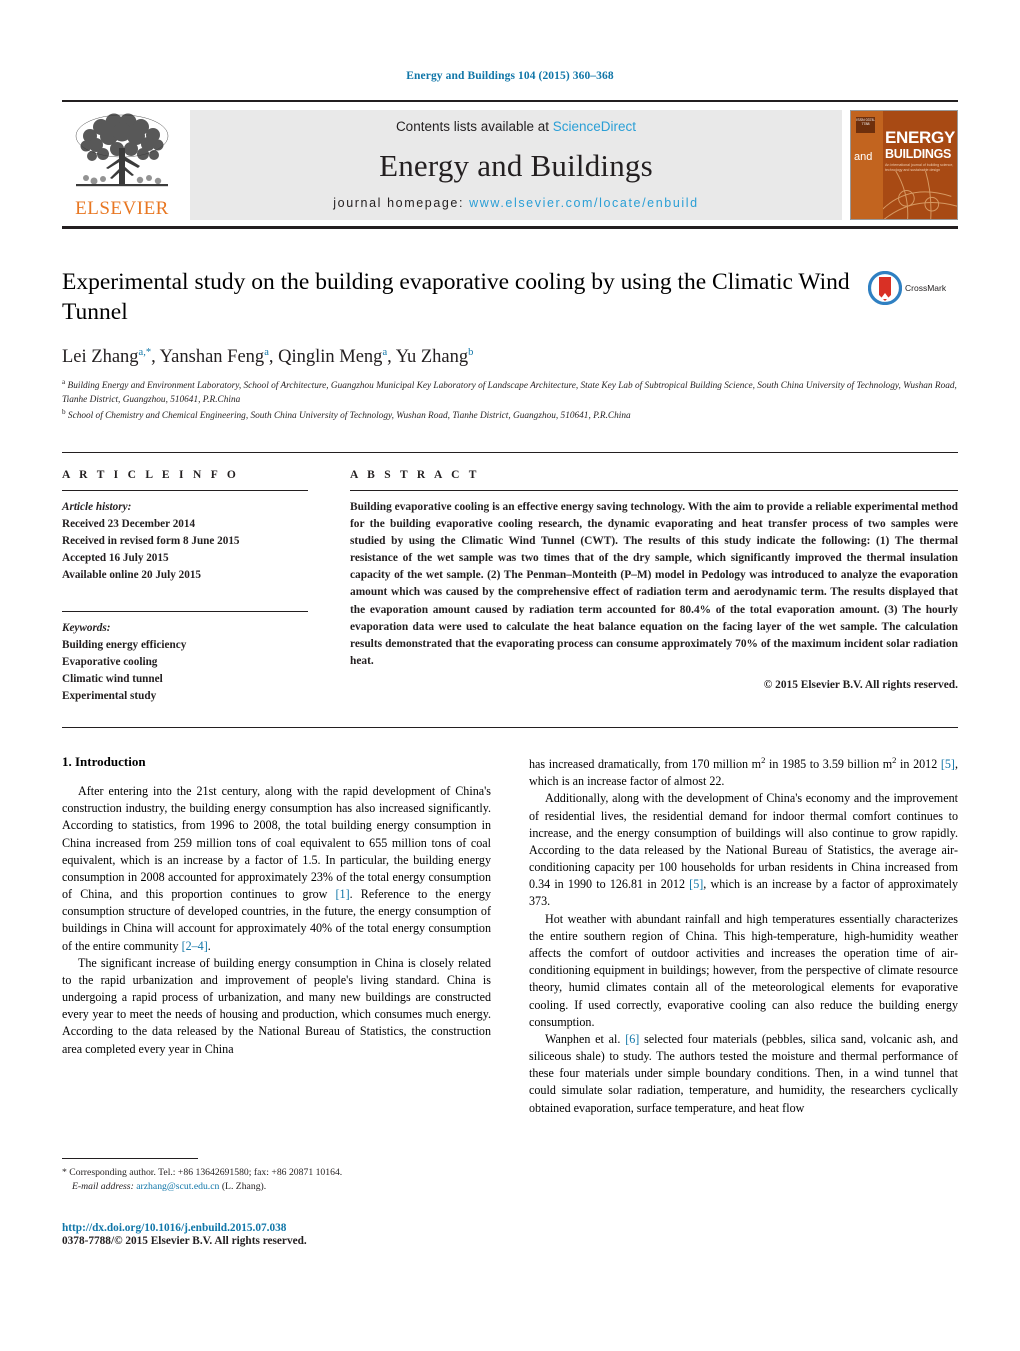  What do you see at coordinates (920, 137) in the screenshot?
I see `cover-energy-word: ENERGY` at bounding box center [920, 137].